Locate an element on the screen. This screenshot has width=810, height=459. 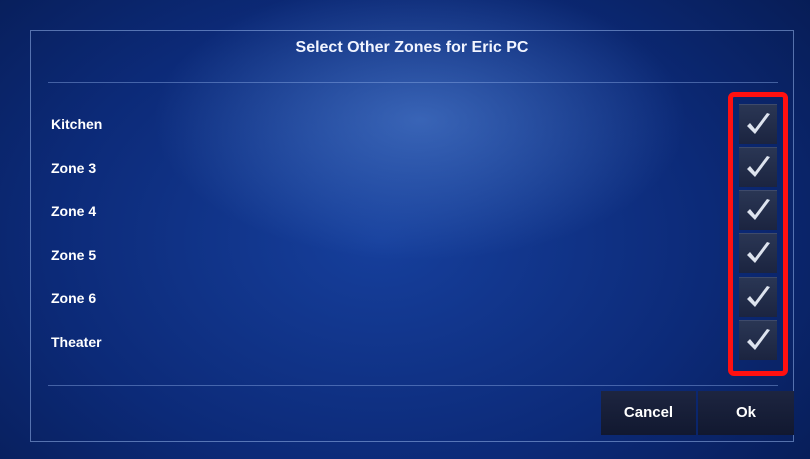
dialog-title: Select Other Zones for Eric PC is located at coordinates (412, 47).